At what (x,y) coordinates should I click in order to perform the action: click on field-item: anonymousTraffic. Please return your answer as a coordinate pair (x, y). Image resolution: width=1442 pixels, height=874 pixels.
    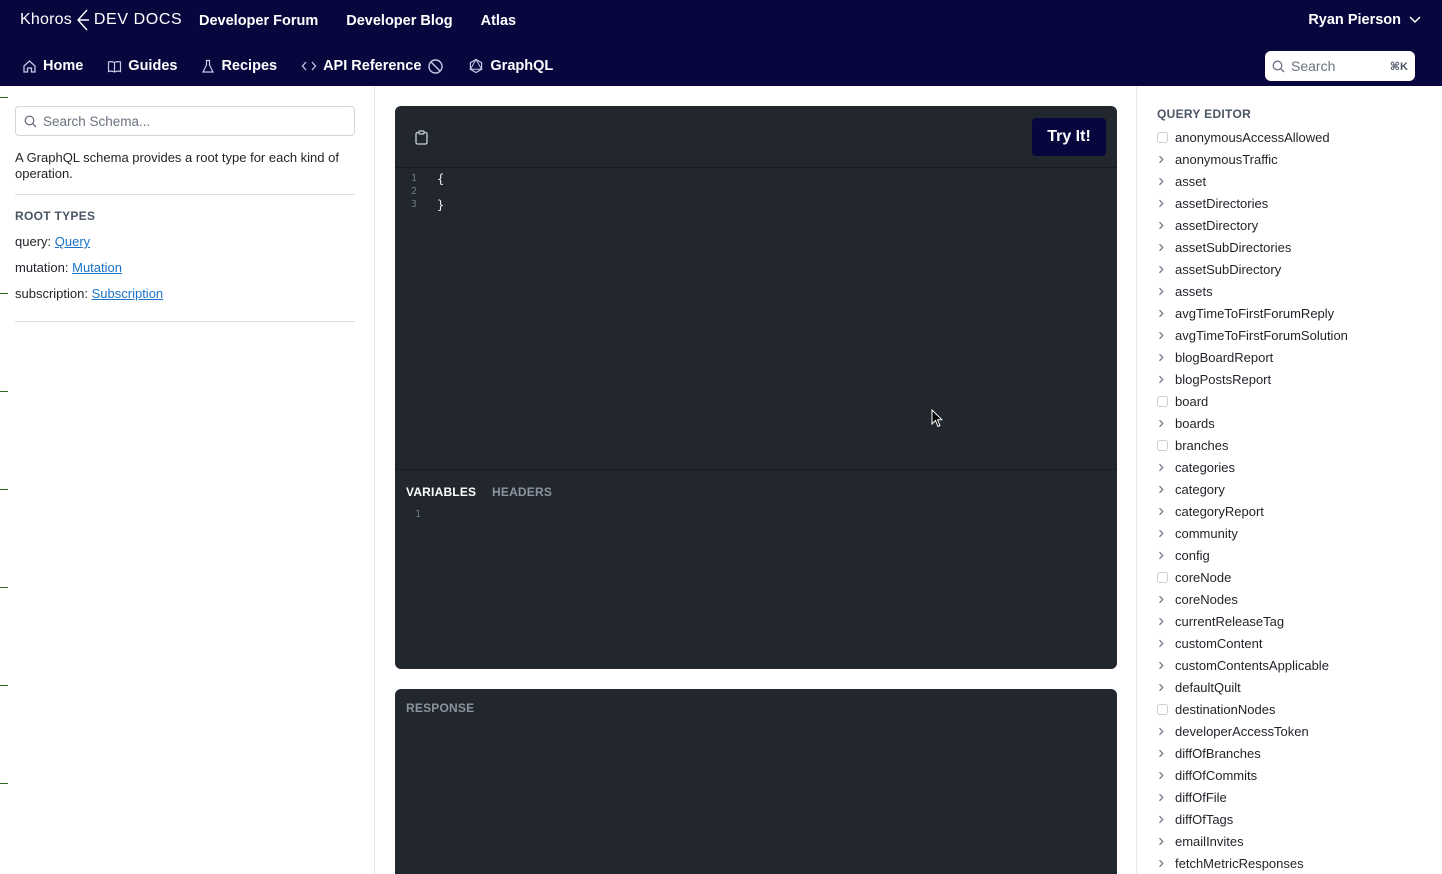
    Looking at the image, I should click on (1252, 159).